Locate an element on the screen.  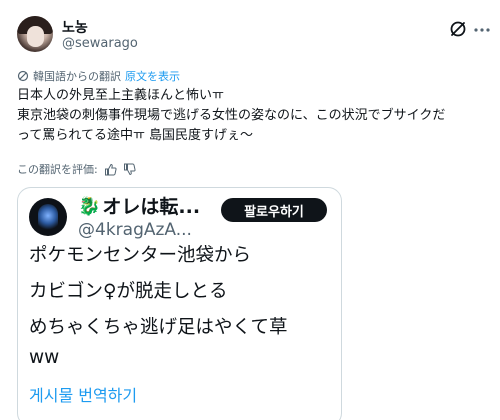
post-text-line: 東京池袋の刺傷事件現場で逃げる女性の姿なのに、この状況でブサイクだ is located at coordinates (231, 115).